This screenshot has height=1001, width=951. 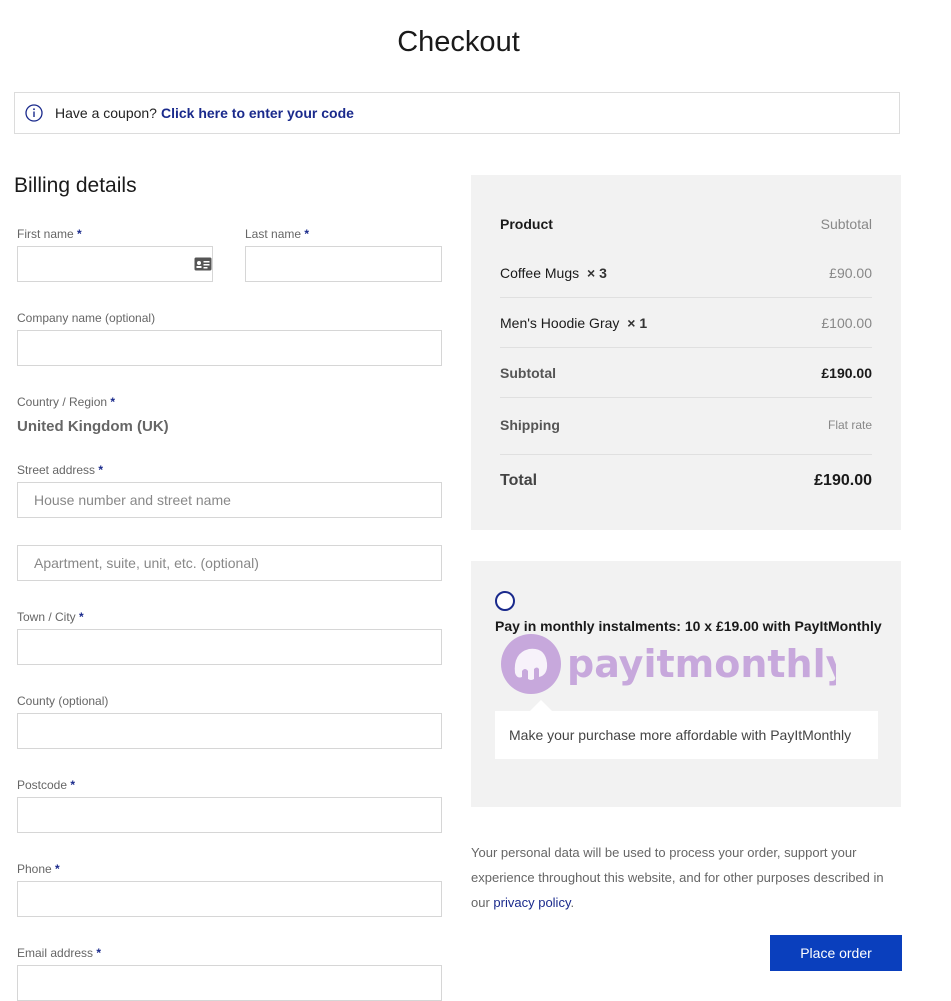 I want to click on svg-text: payitmonthly, so click(x=701, y=664).